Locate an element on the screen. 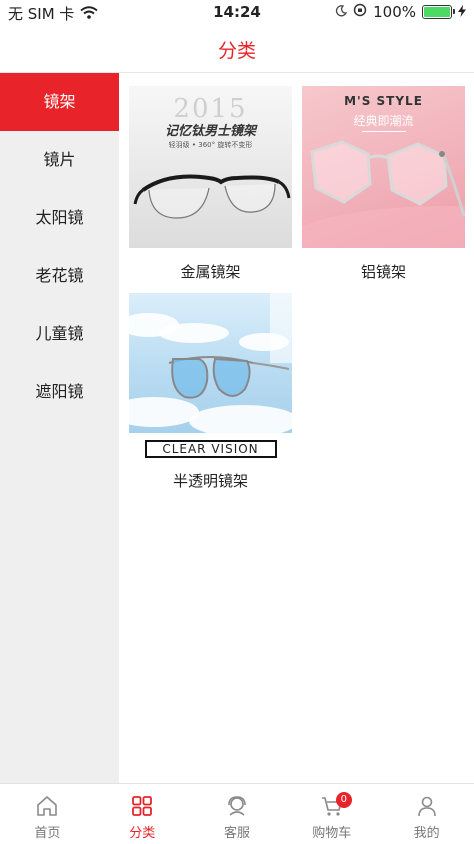 Image resolution: width=474 pixels, height=844 pixels. sidebar-item-reading-glasses: 老花镜 is located at coordinates (59, 276).